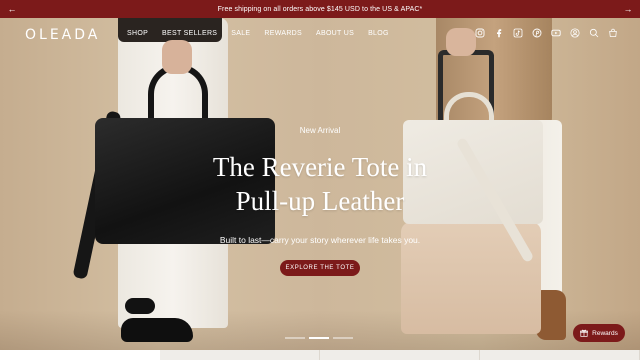 This screenshot has height=360, width=640. I want to click on rewards-button: Rewards, so click(599, 333).